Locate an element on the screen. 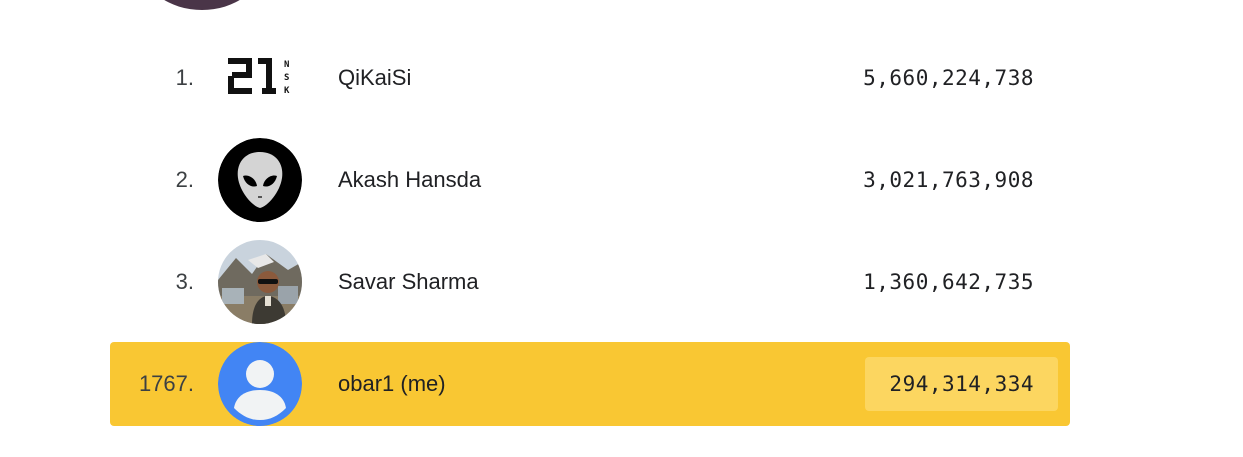 This screenshot has width=1243, height=457. leaderboard-row-me: 1767. obar1 (me) 294,314,334 is located at coordinates (590, 384).